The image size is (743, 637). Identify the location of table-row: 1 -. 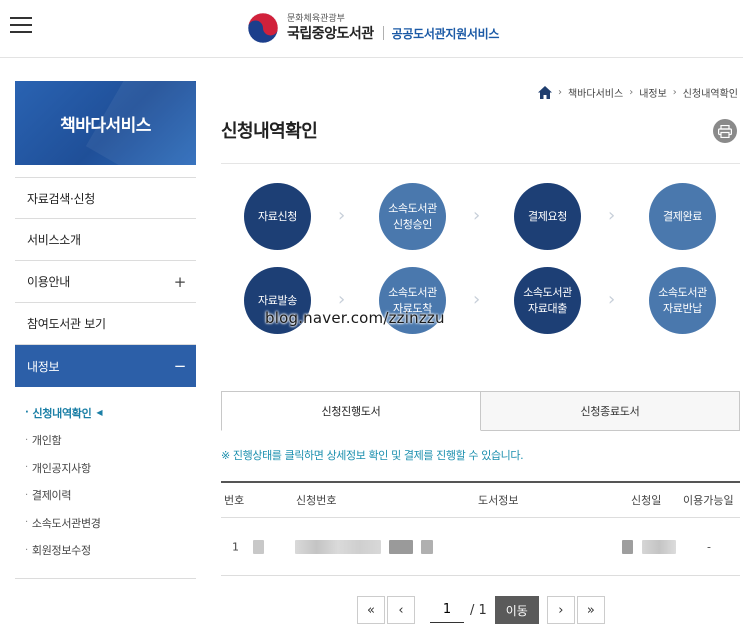
(480, 547).